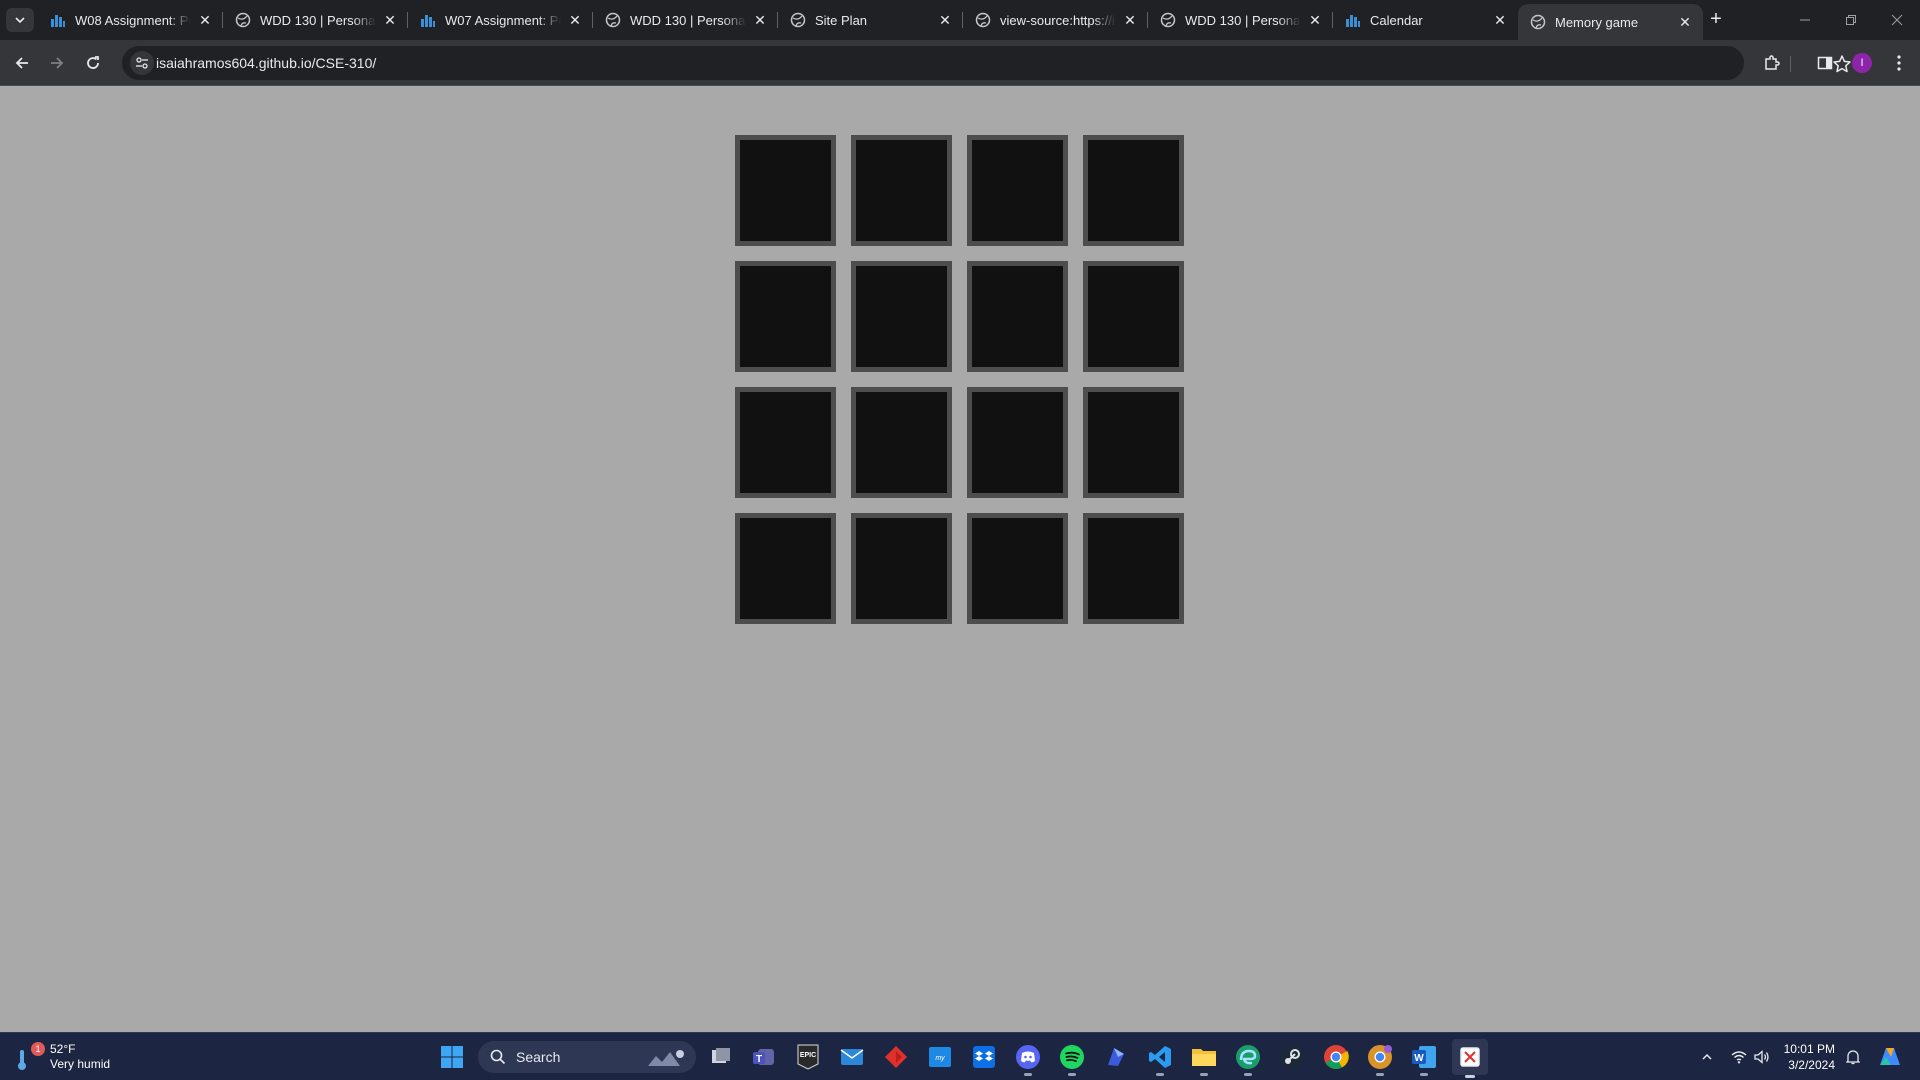  I want to click on extensions-button, so click(1772, 63).